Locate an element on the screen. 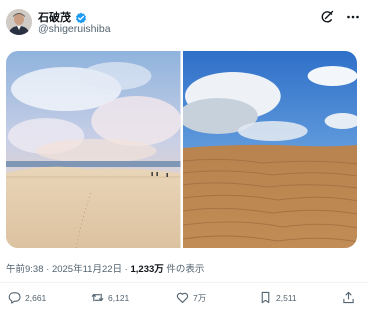  avatar is located at coordinates (19, 22).